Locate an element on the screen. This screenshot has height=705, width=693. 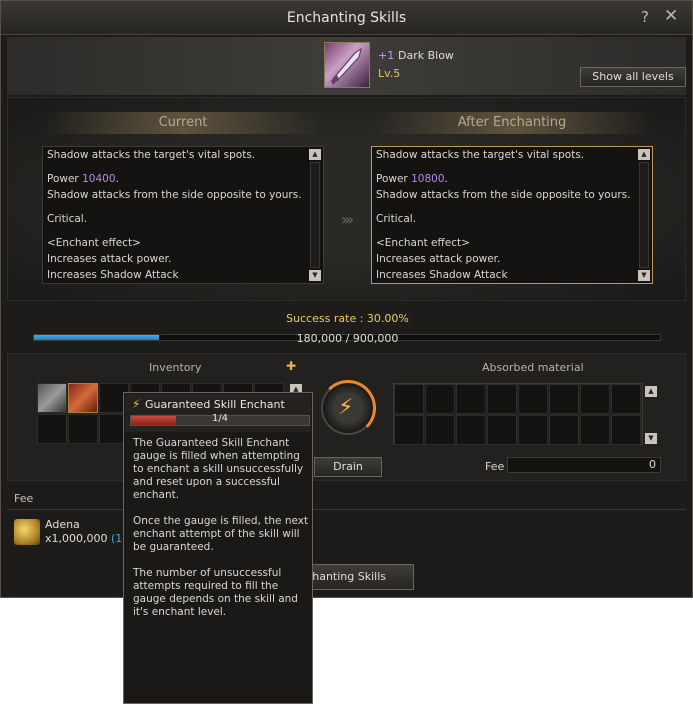
absorbed-material-label: Absorbed material is located at coordinates (533, 367).